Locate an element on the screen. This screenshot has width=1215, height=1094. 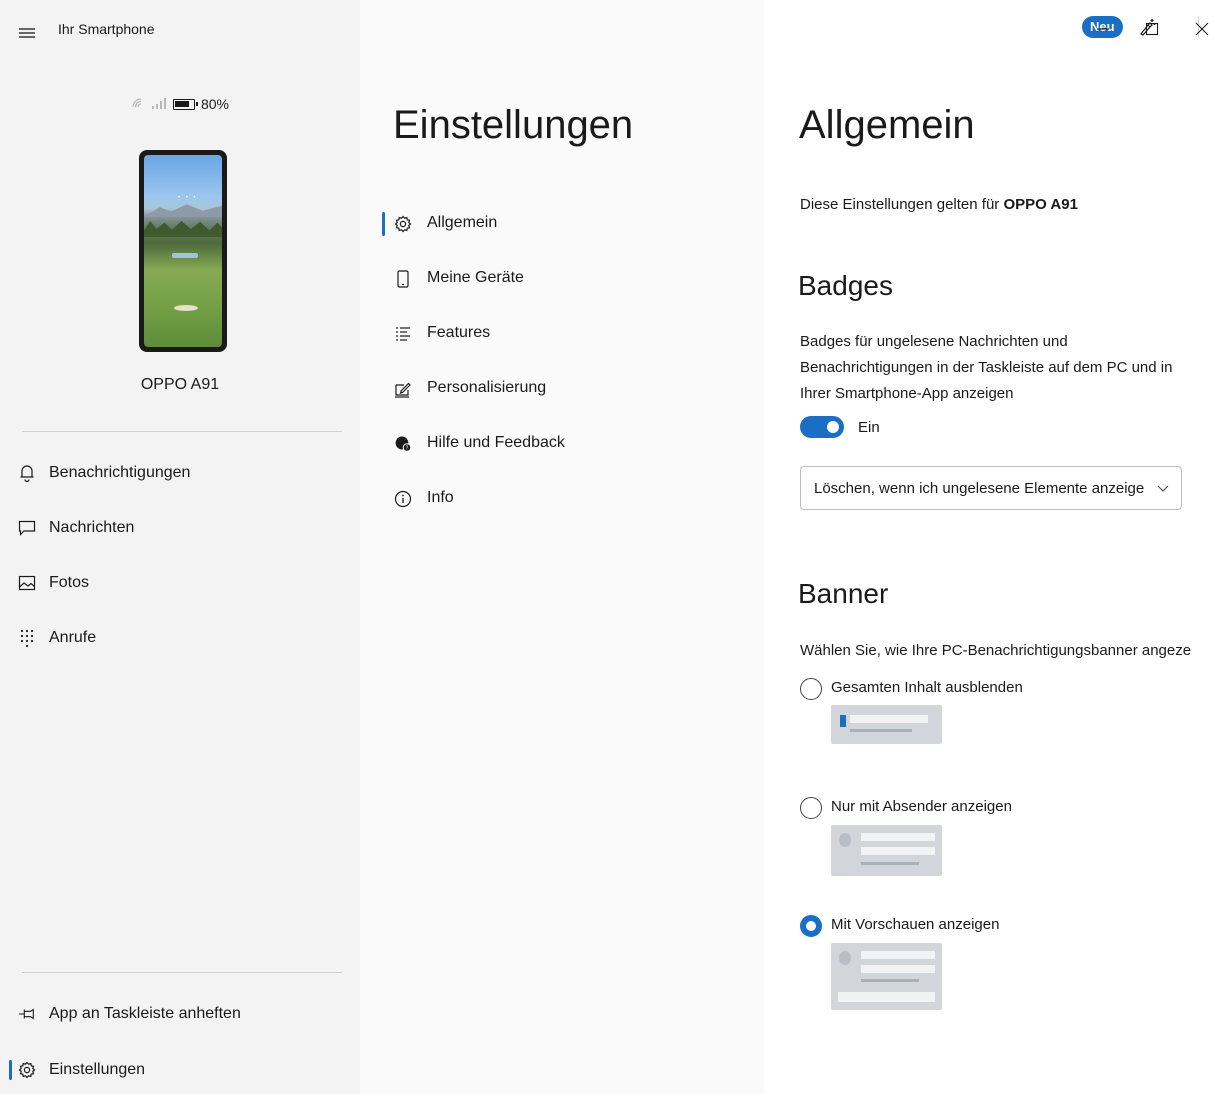
settings-item-label: Info is located at coordinates (440, 497).